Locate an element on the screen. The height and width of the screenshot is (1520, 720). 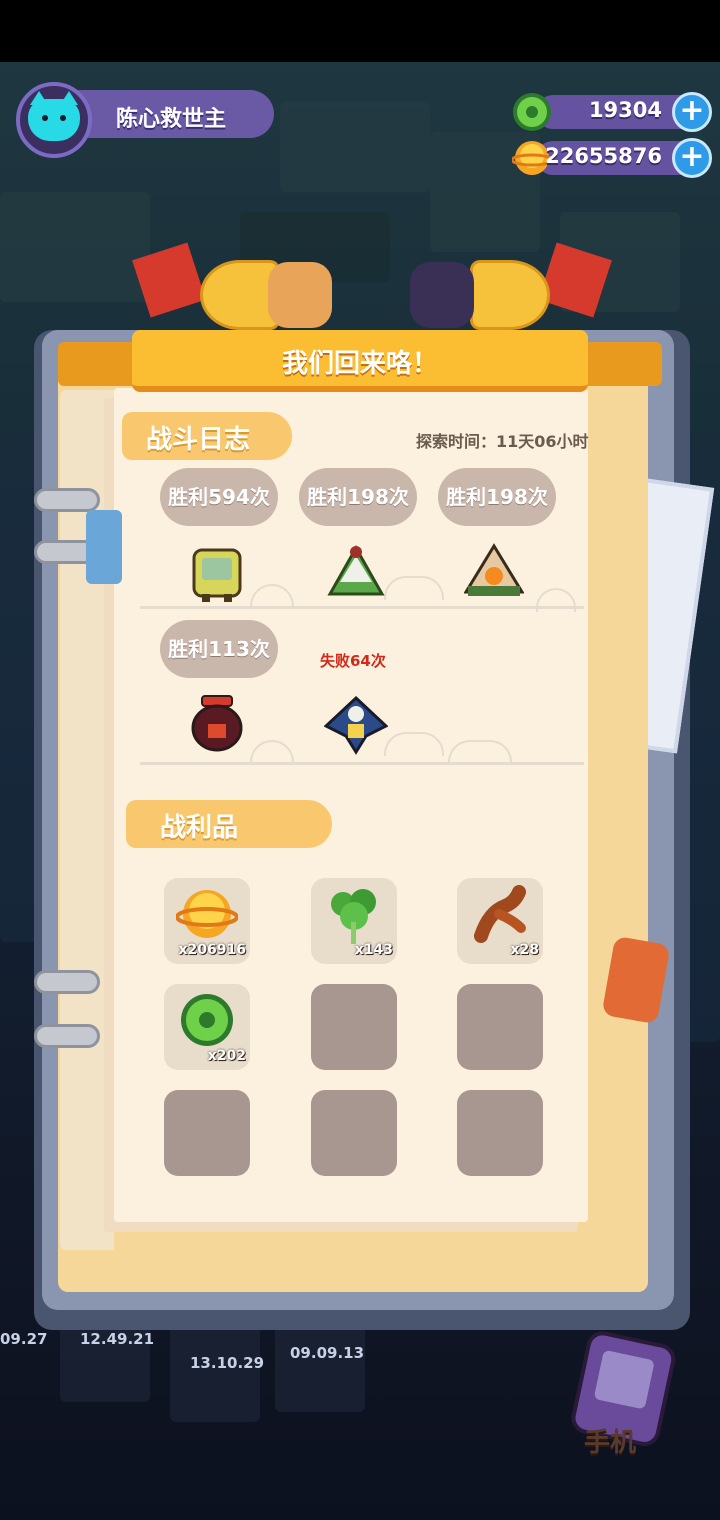
loot-count: x202 is located at coordinates (226, 1056).